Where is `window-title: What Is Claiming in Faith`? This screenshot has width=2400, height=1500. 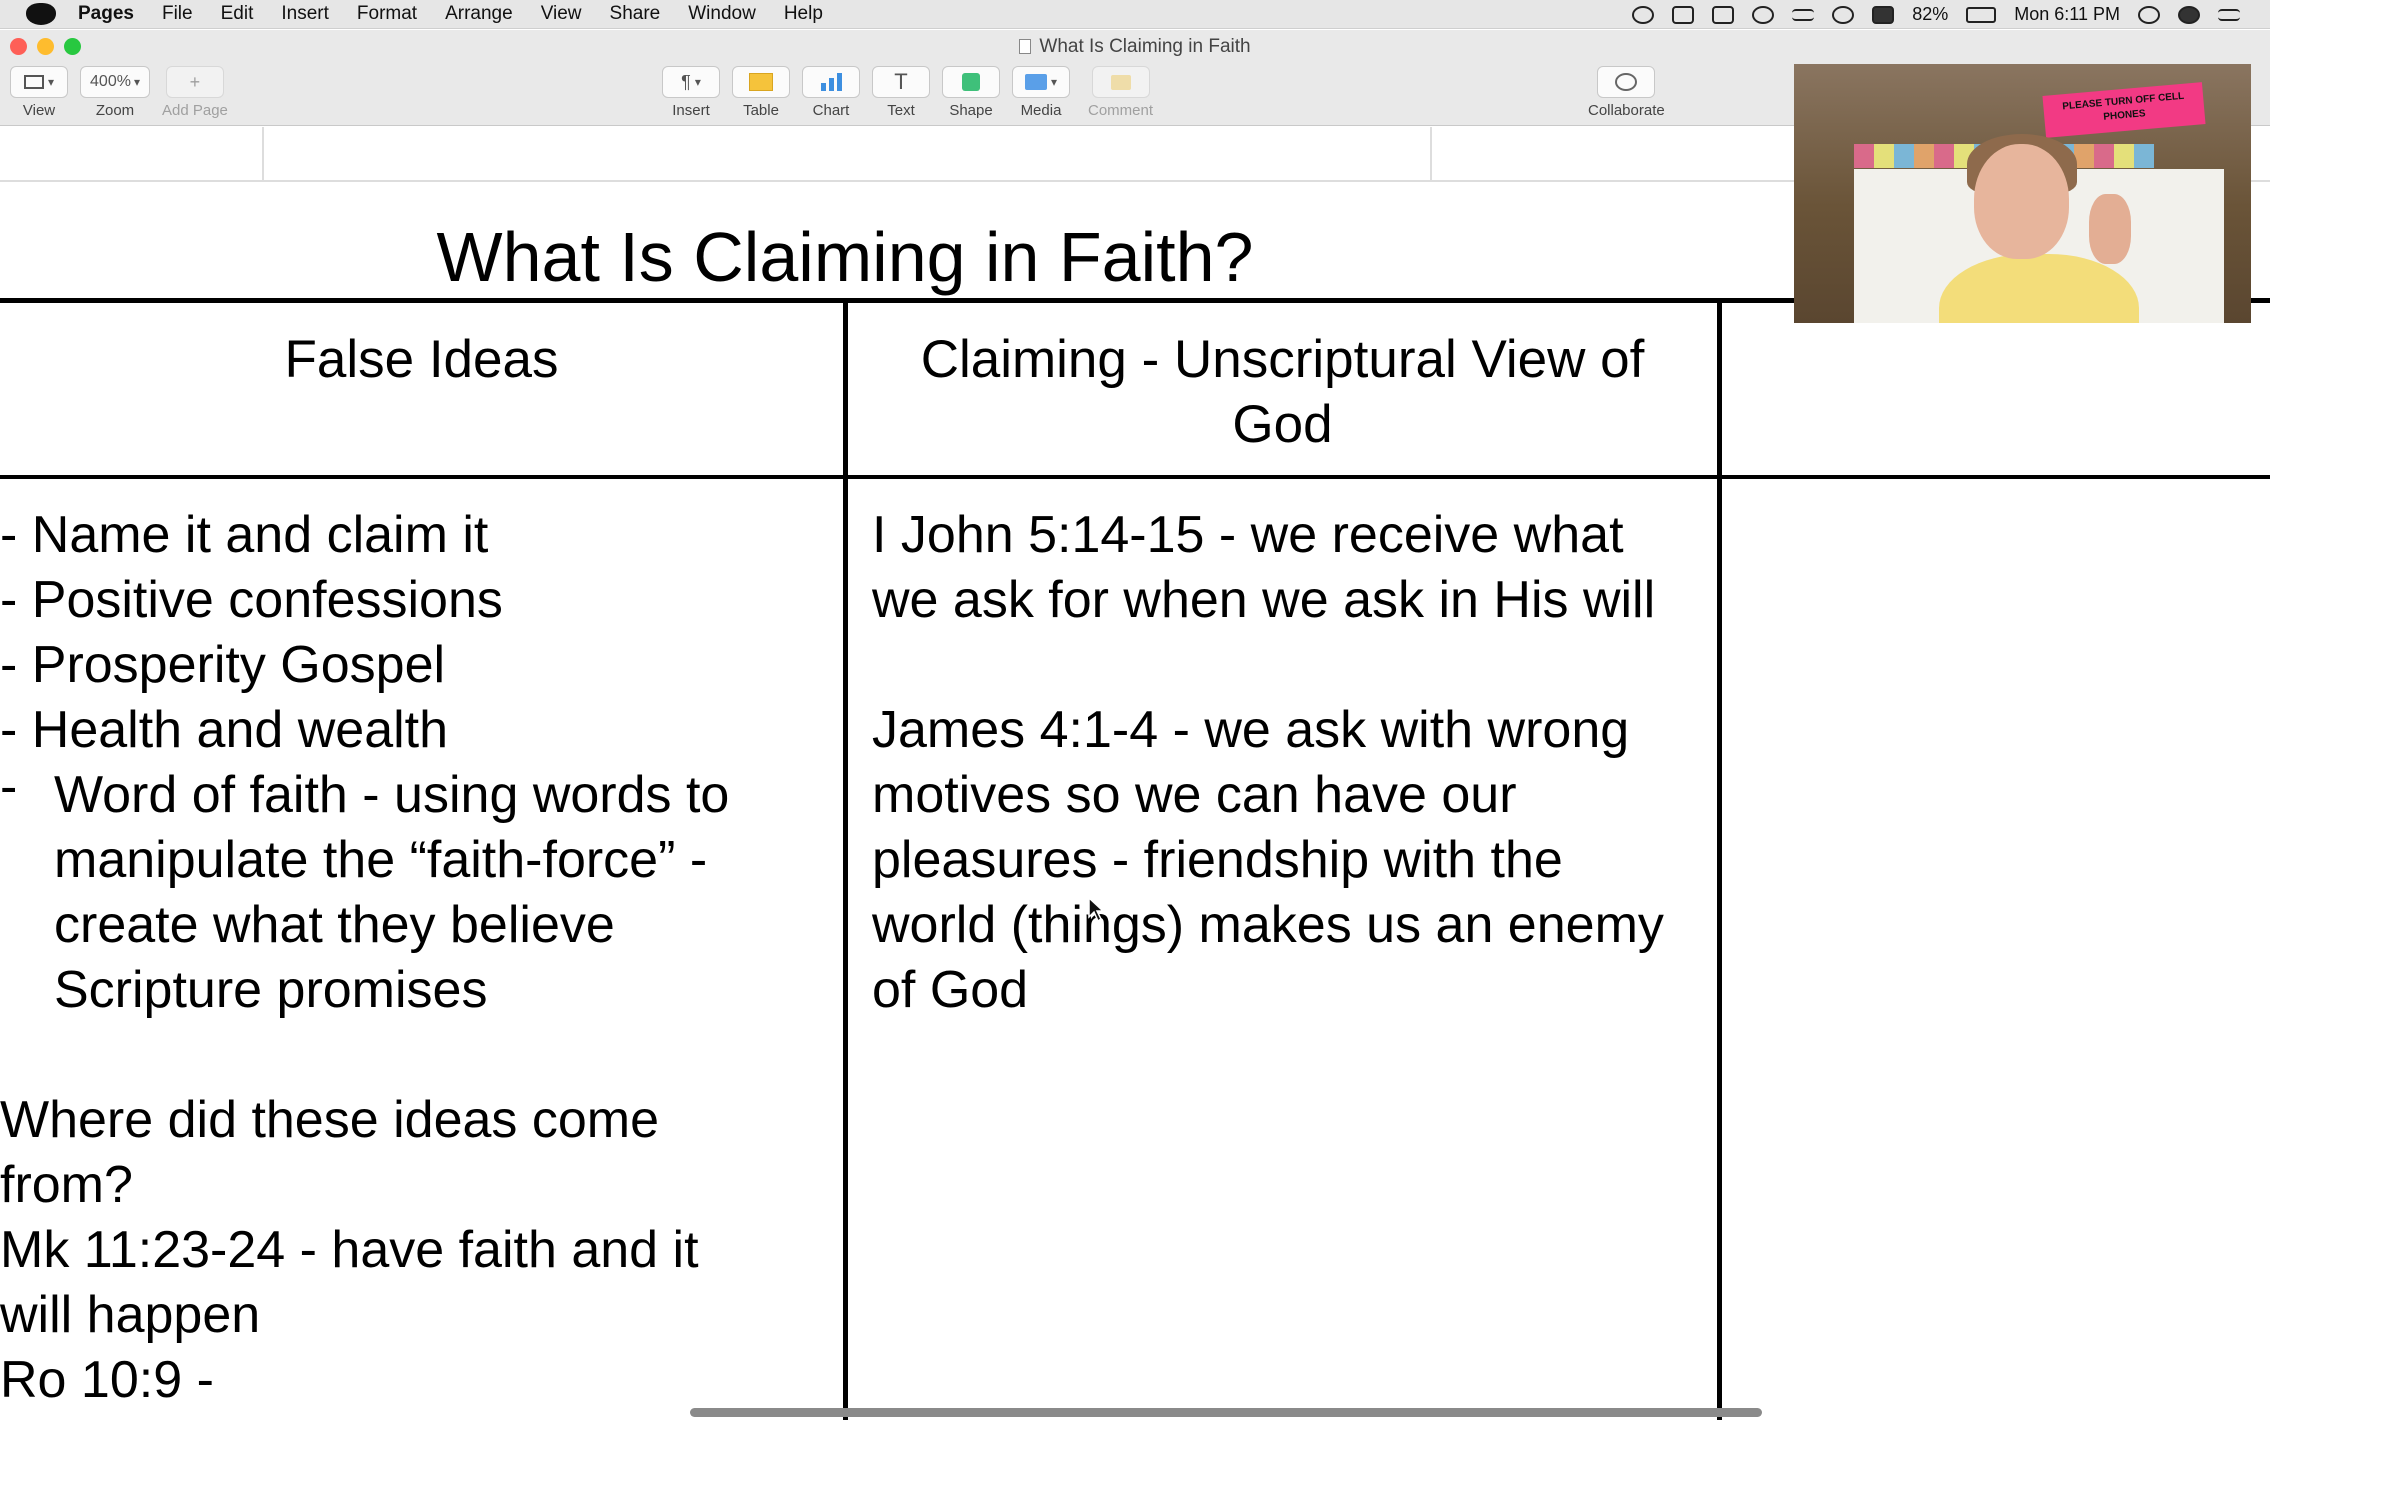 window-title: What Is Claiming in Faith is located at coordinates (1135, 47).